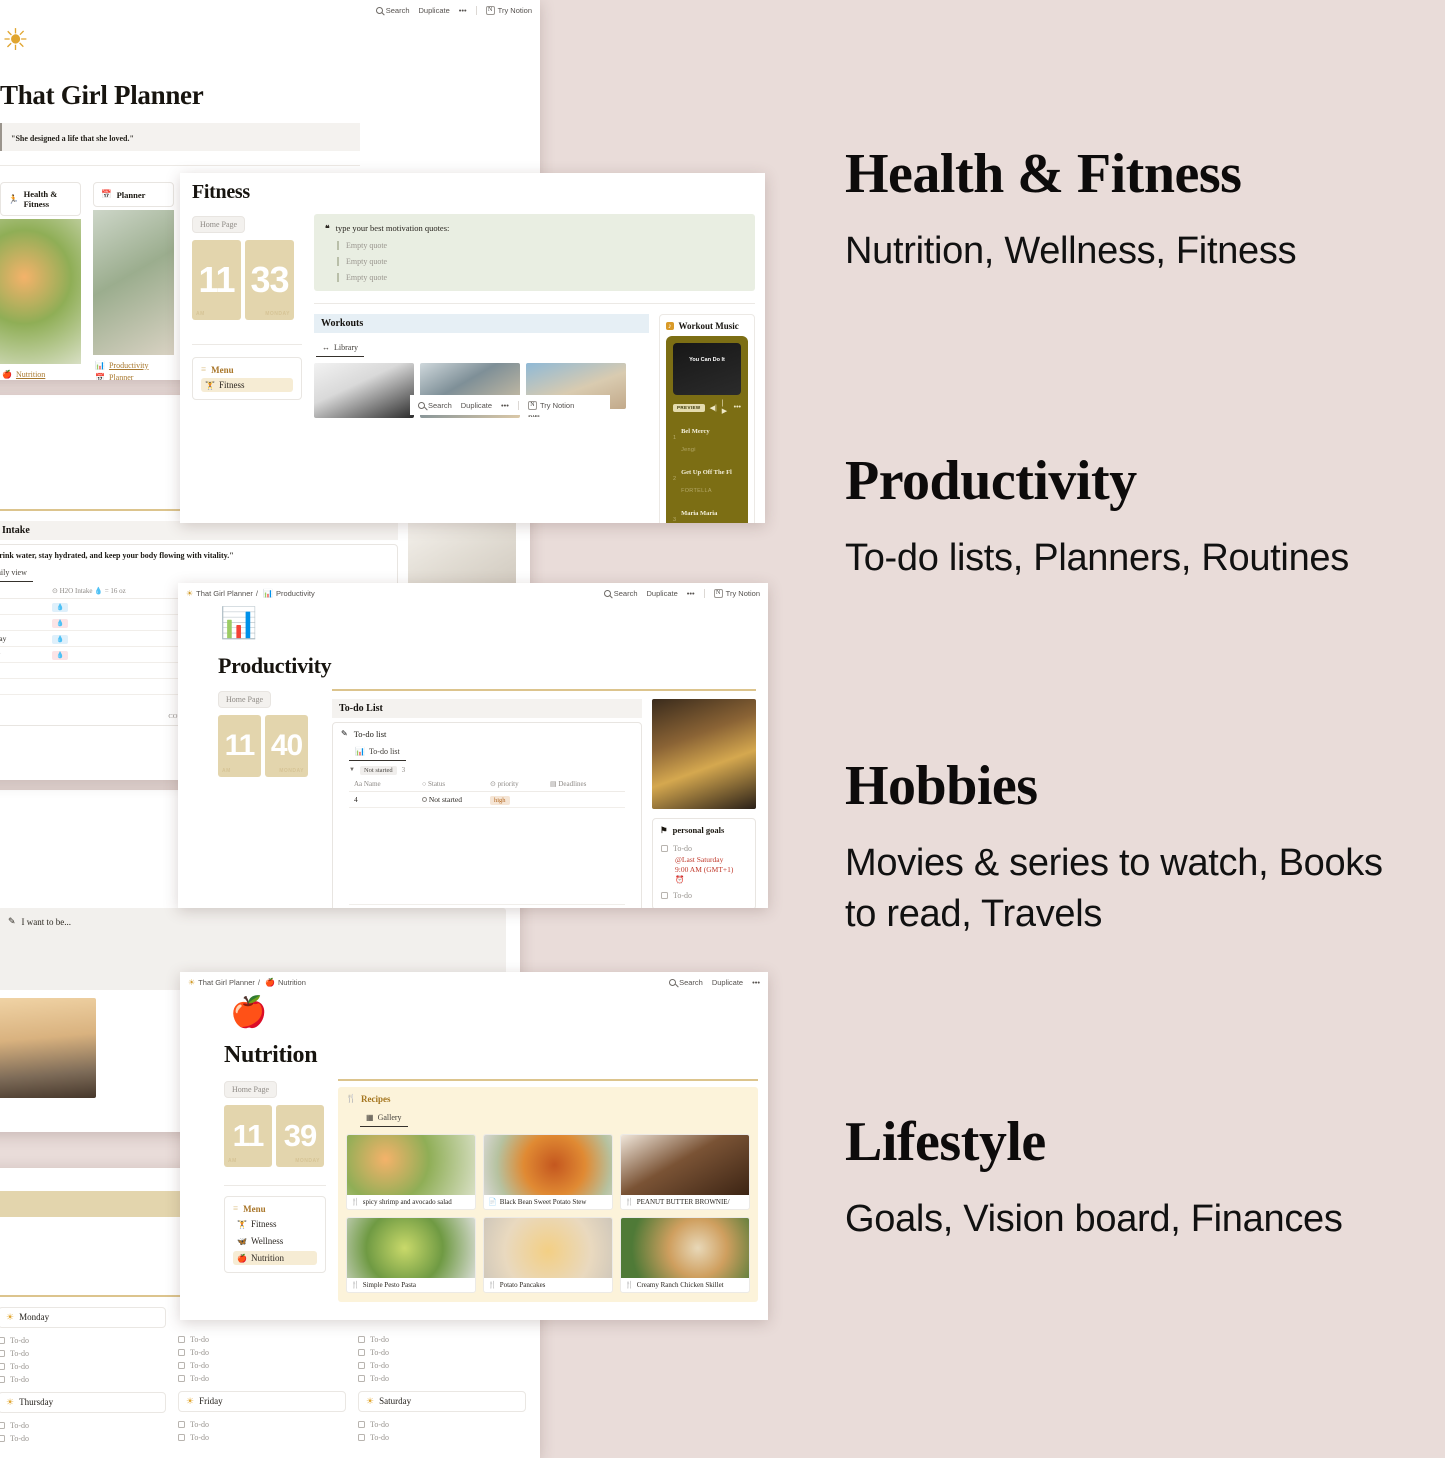  What do you see at coordinates (548, 1254) in the screenshot?
I see `recipe-card: 🍴 Potato Pancakes` at bounding box center [548, 1254].